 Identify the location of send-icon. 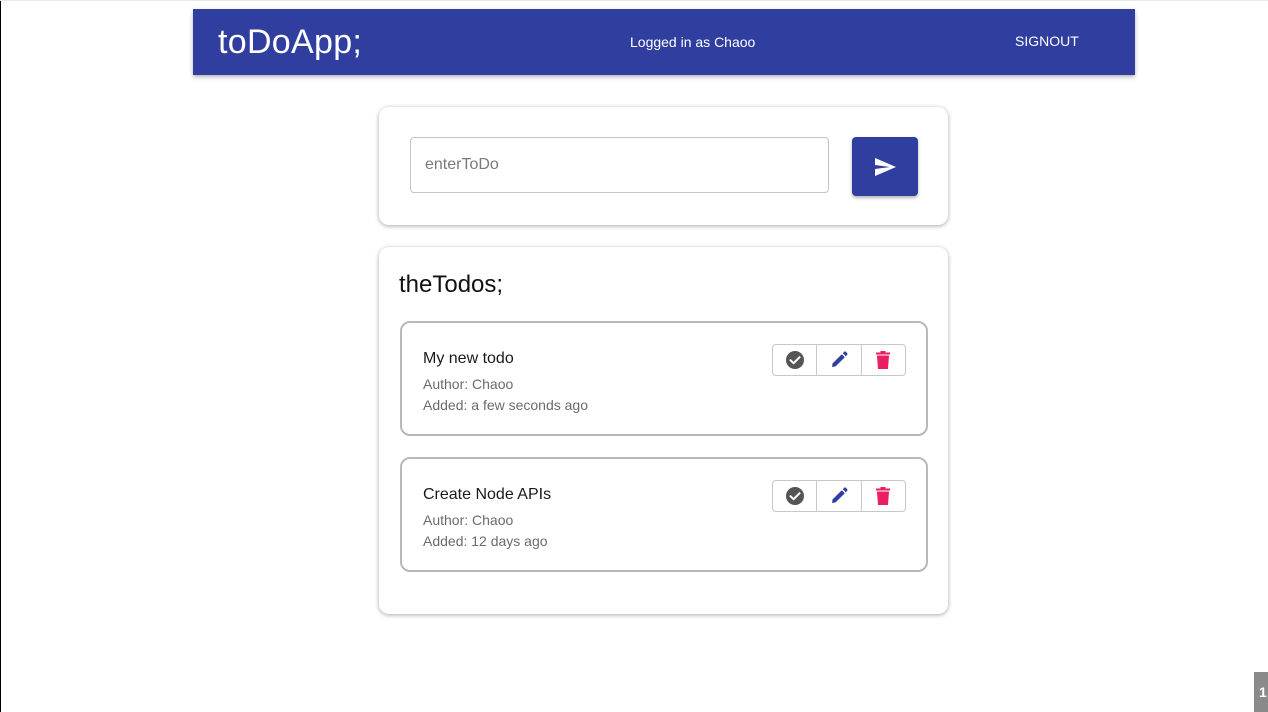
(885, 166).